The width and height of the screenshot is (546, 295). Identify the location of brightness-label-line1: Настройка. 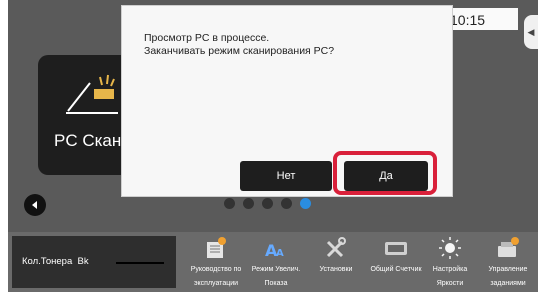
(450, 269).